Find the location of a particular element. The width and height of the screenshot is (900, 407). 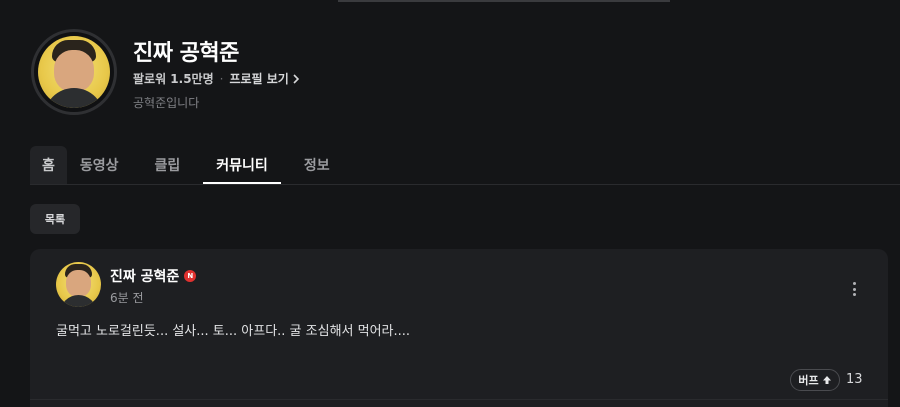

post-author: 진짜 공혁준 N is located at coordinates (153, 276).